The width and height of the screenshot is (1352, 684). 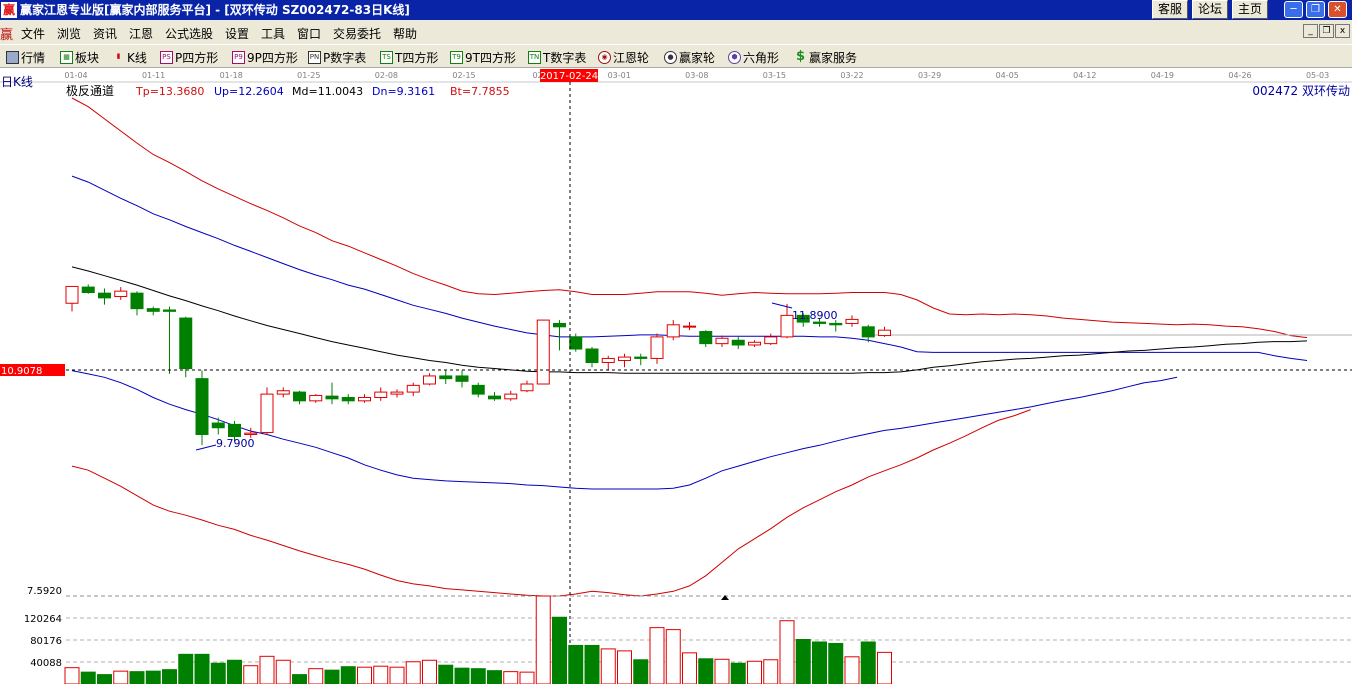 What do you see at coordinates (1210, 9) in the screenshot?
I see `forum-link: 论坛` at bounding box center [1210, 9].